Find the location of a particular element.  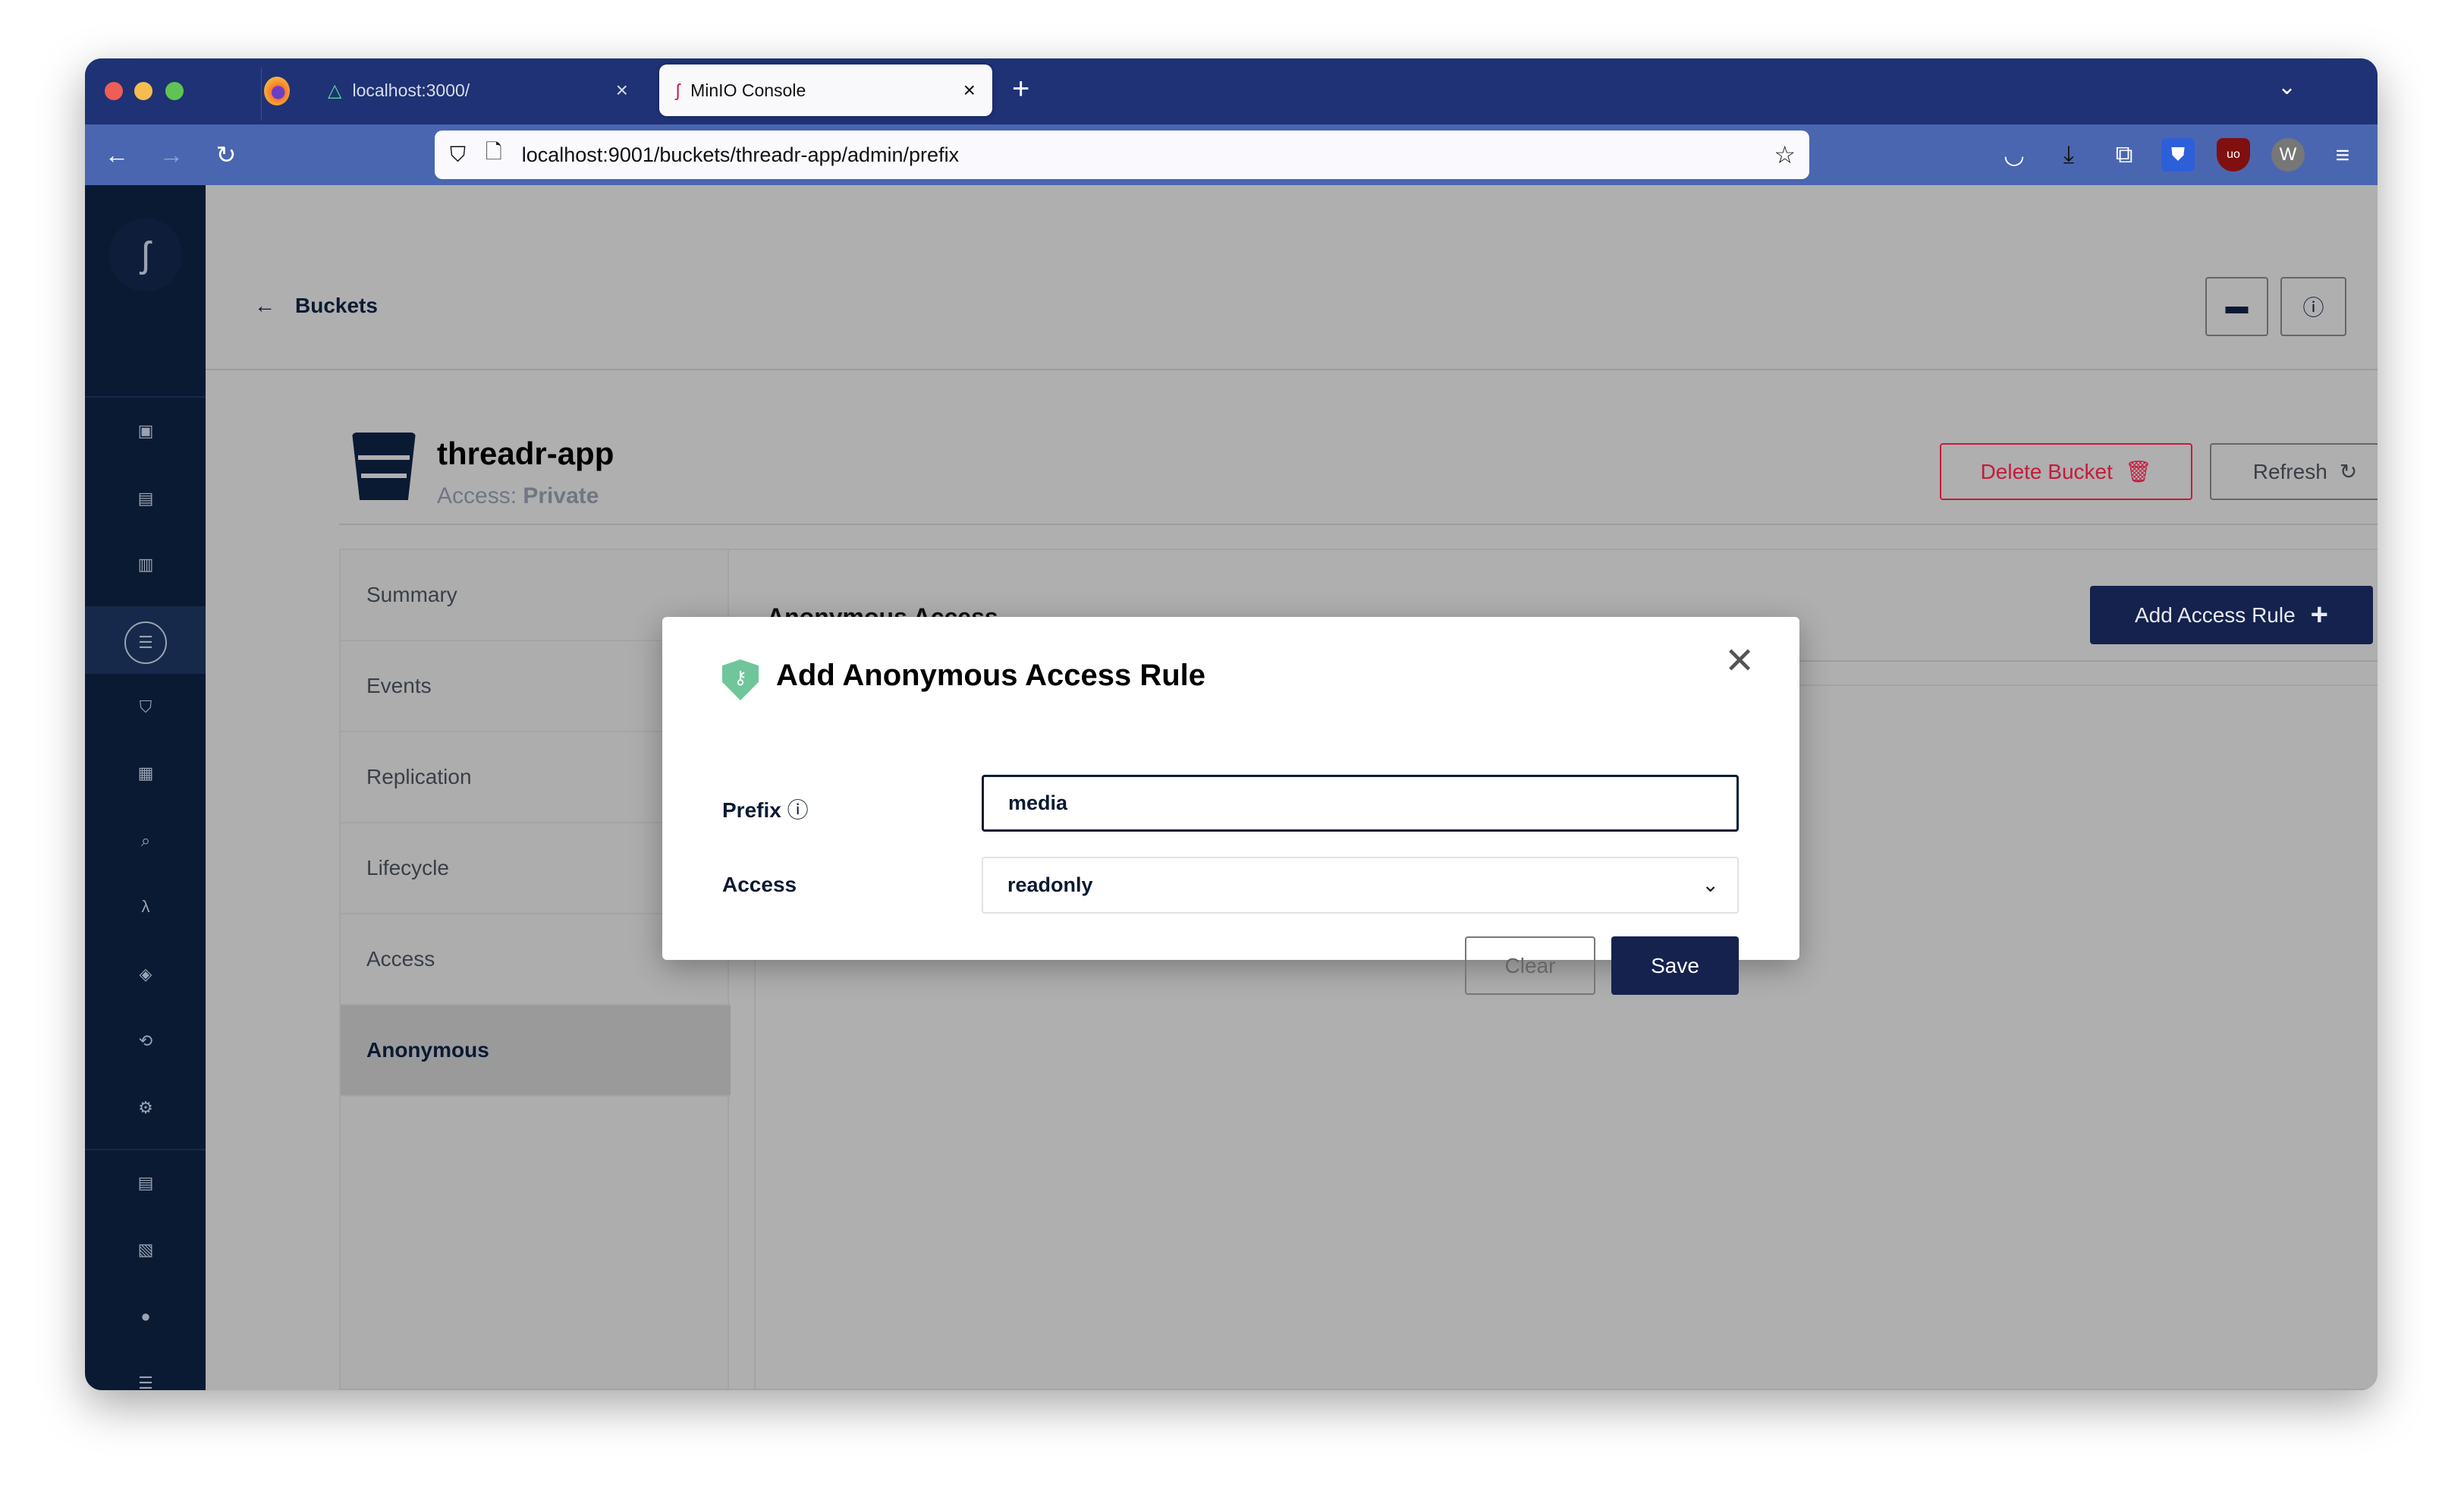

back-to-buckets-link: ← Buckets is located at coordinates (316, 306).